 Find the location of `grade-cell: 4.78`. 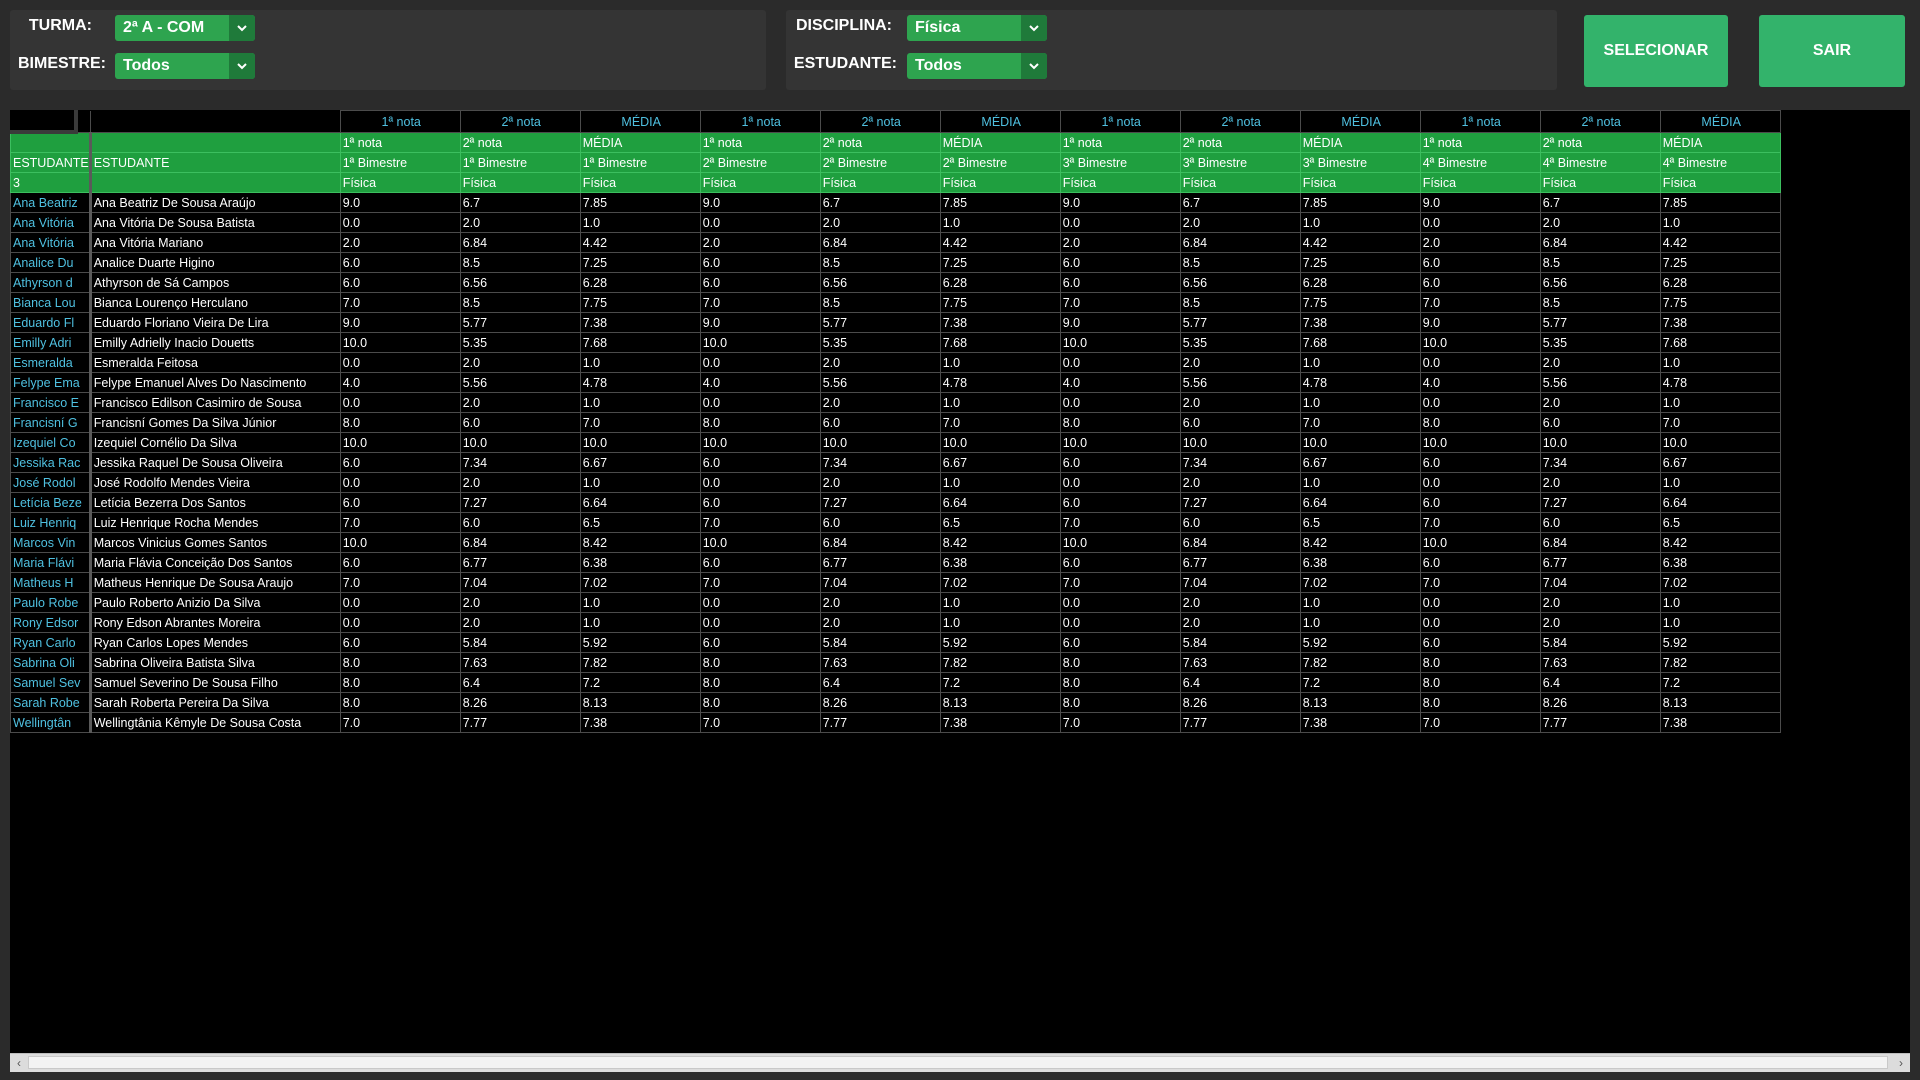

grade-cell: 4.78 is located at coordinates (1000, 382).